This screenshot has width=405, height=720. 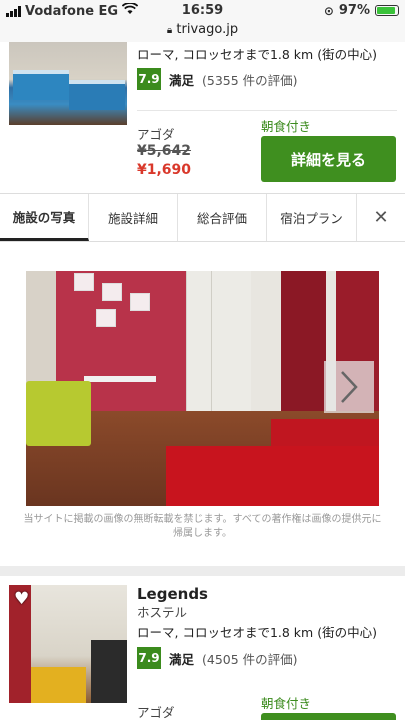 What do you see at coordinates (250, 80) in the screenshot?
I see `review-count: (5355 件の評価)` at bounding box center [250, 80].